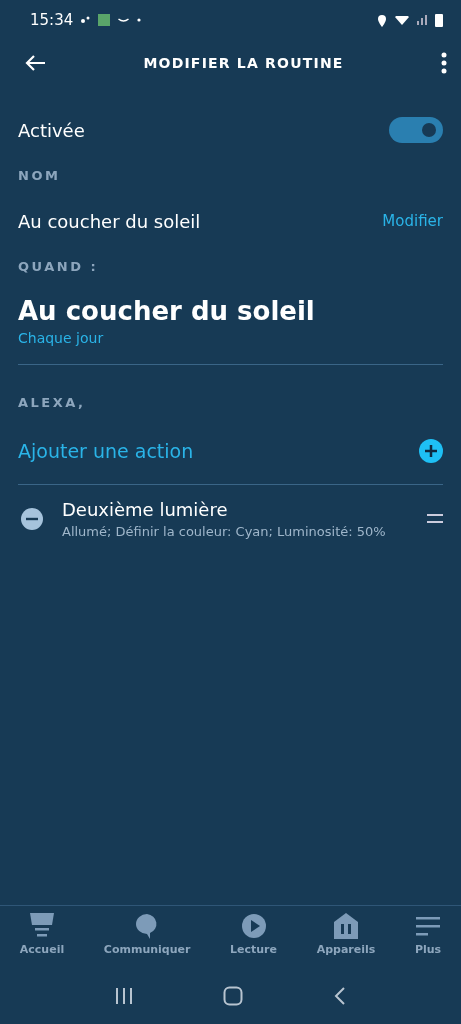 The height and width of the screenshot is (1024, 461). Describe the element at coordinates (32, 519) in the screenshot. I see `remove-icon` at that location.